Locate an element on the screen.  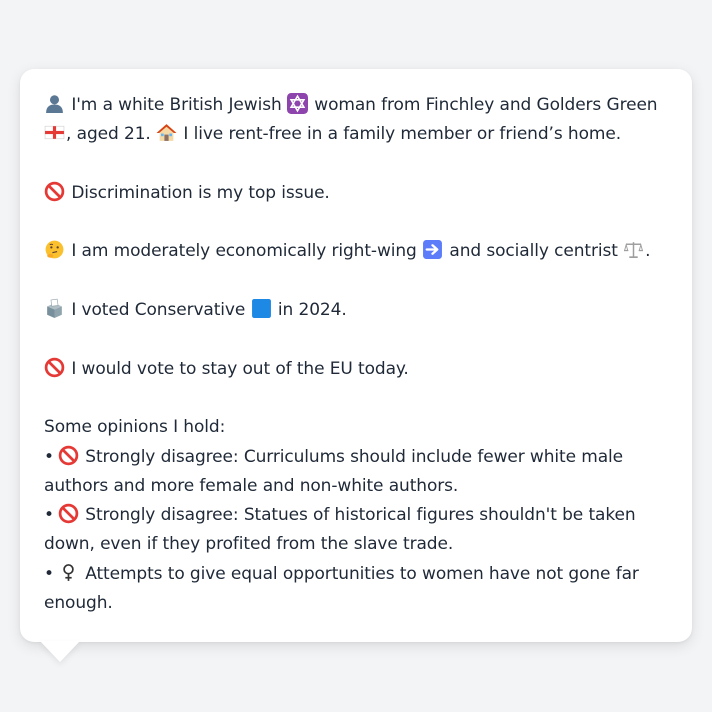
speech-bubble-tail is located at coordinates (60, 651).